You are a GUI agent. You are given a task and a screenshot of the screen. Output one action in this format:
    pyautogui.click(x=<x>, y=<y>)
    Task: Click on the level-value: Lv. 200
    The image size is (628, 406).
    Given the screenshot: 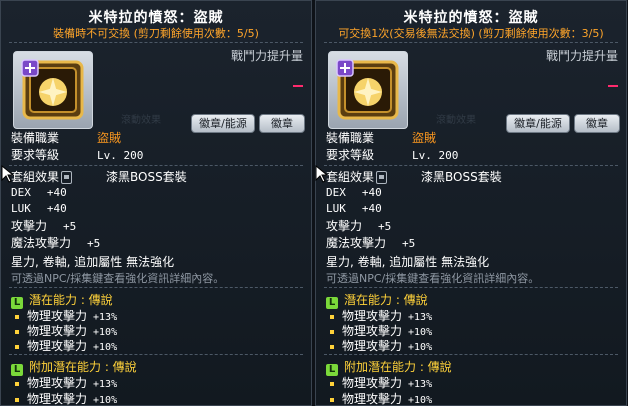 What is the action you would take?
    pyautogui.click(x=120, y=155)
    